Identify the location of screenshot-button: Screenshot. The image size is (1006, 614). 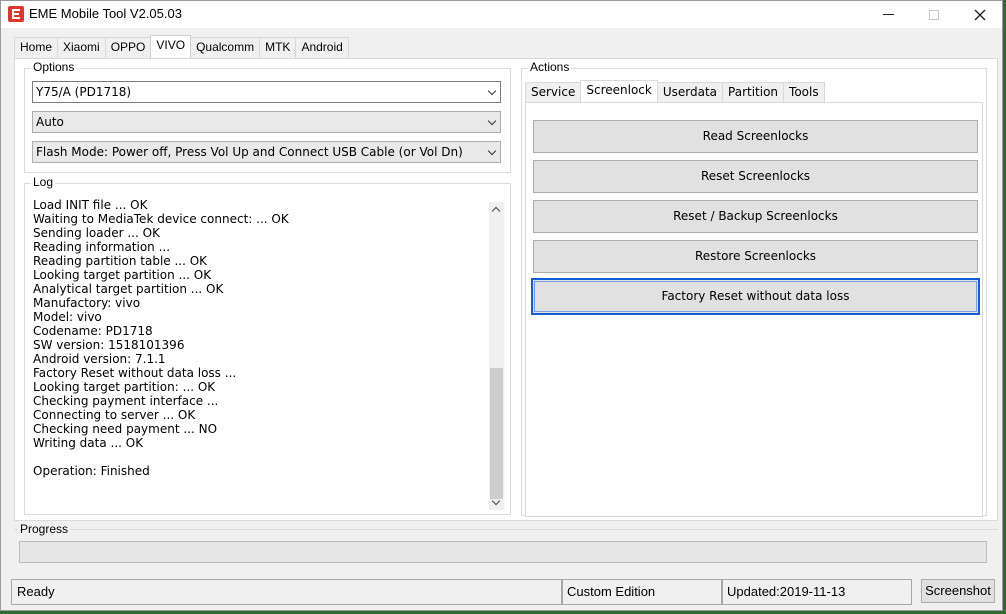
(958, 591).